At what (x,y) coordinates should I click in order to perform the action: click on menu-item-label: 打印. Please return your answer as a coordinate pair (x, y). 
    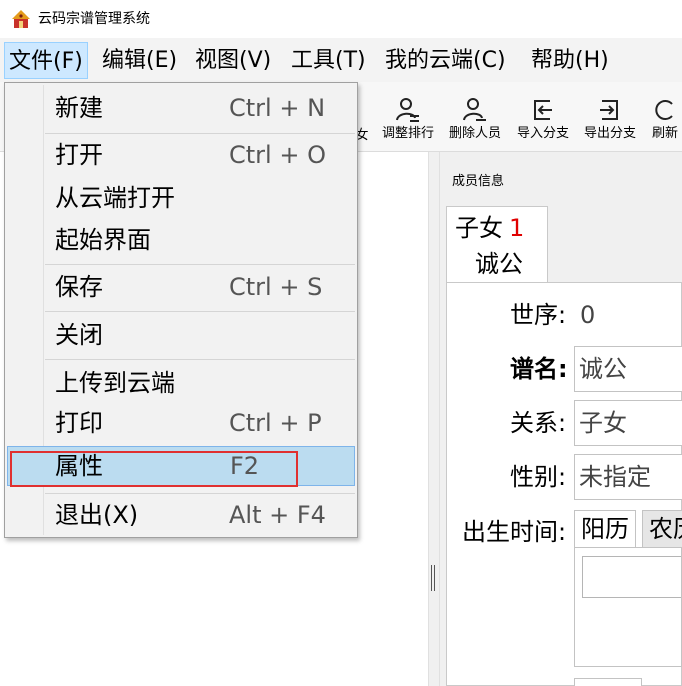
    Looking at the image, I should click on (79, 423).